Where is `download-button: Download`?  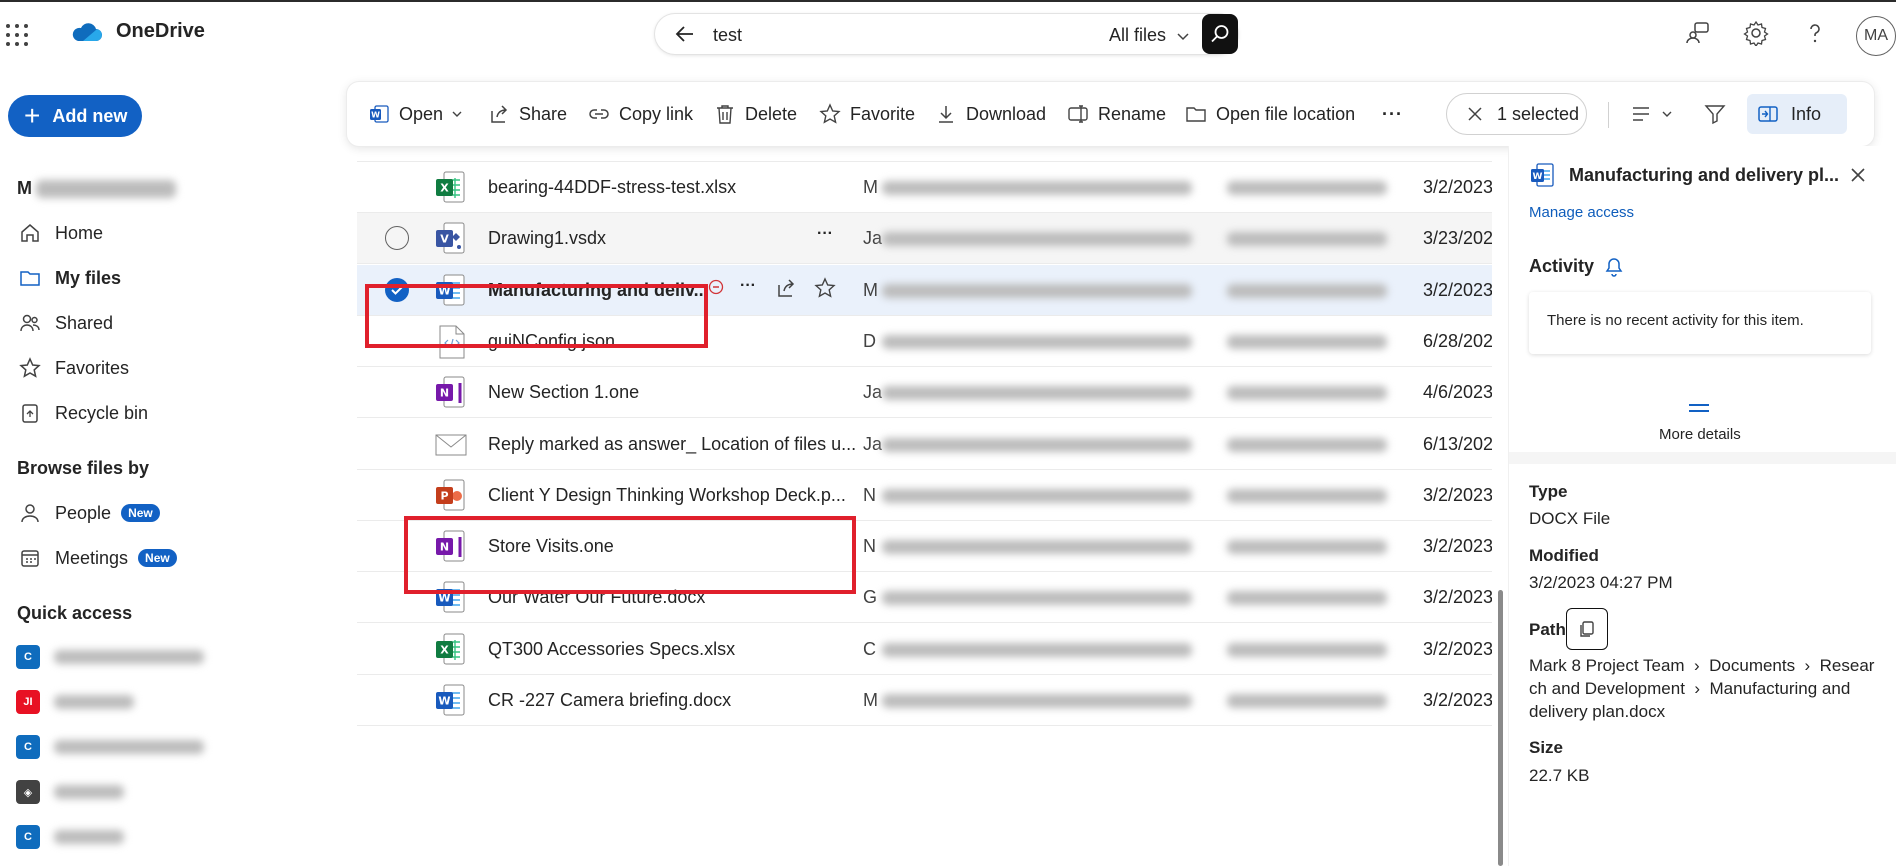 download-button: Download is located at coordinates (990, 114).